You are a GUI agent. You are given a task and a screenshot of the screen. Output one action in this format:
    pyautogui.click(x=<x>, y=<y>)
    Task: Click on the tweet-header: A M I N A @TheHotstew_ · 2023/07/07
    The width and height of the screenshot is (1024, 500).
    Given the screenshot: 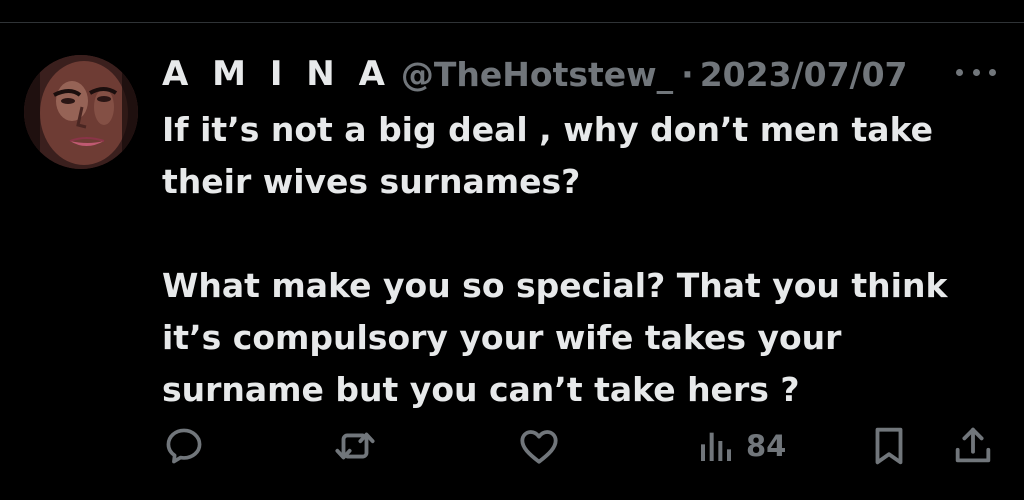 What is the action you would take?
    pyautogui.click(x=535, y=74)
    